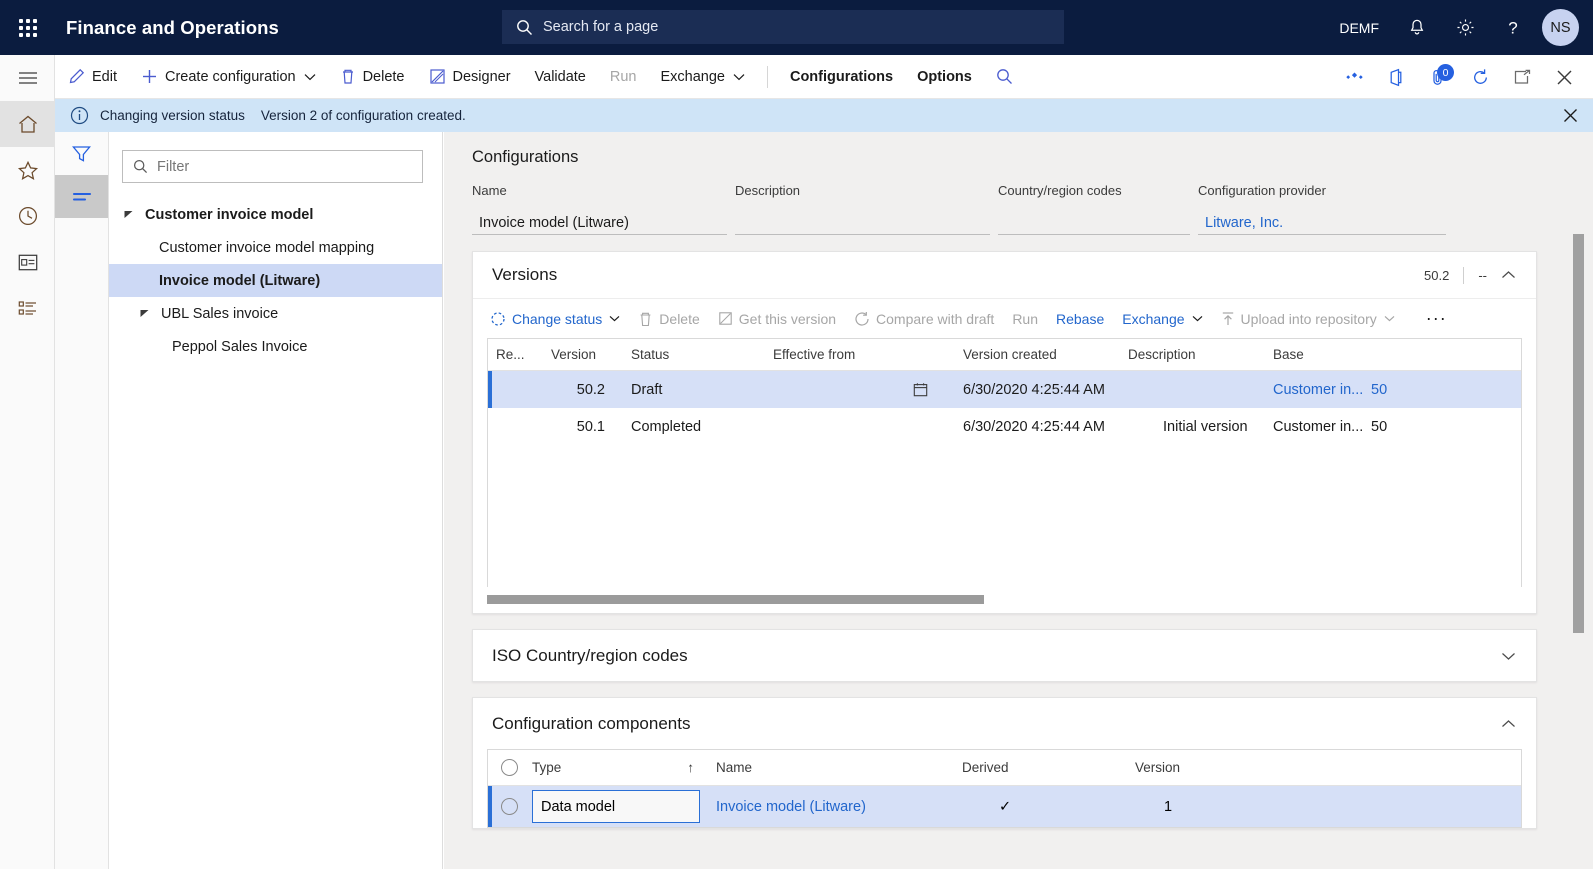 The height and width of the screenshot is (869, 1593). What do you see at coordinates (1560, 27) in the screenshot?
I see `user-avatar: NS` at bounding box center [1560, 27].